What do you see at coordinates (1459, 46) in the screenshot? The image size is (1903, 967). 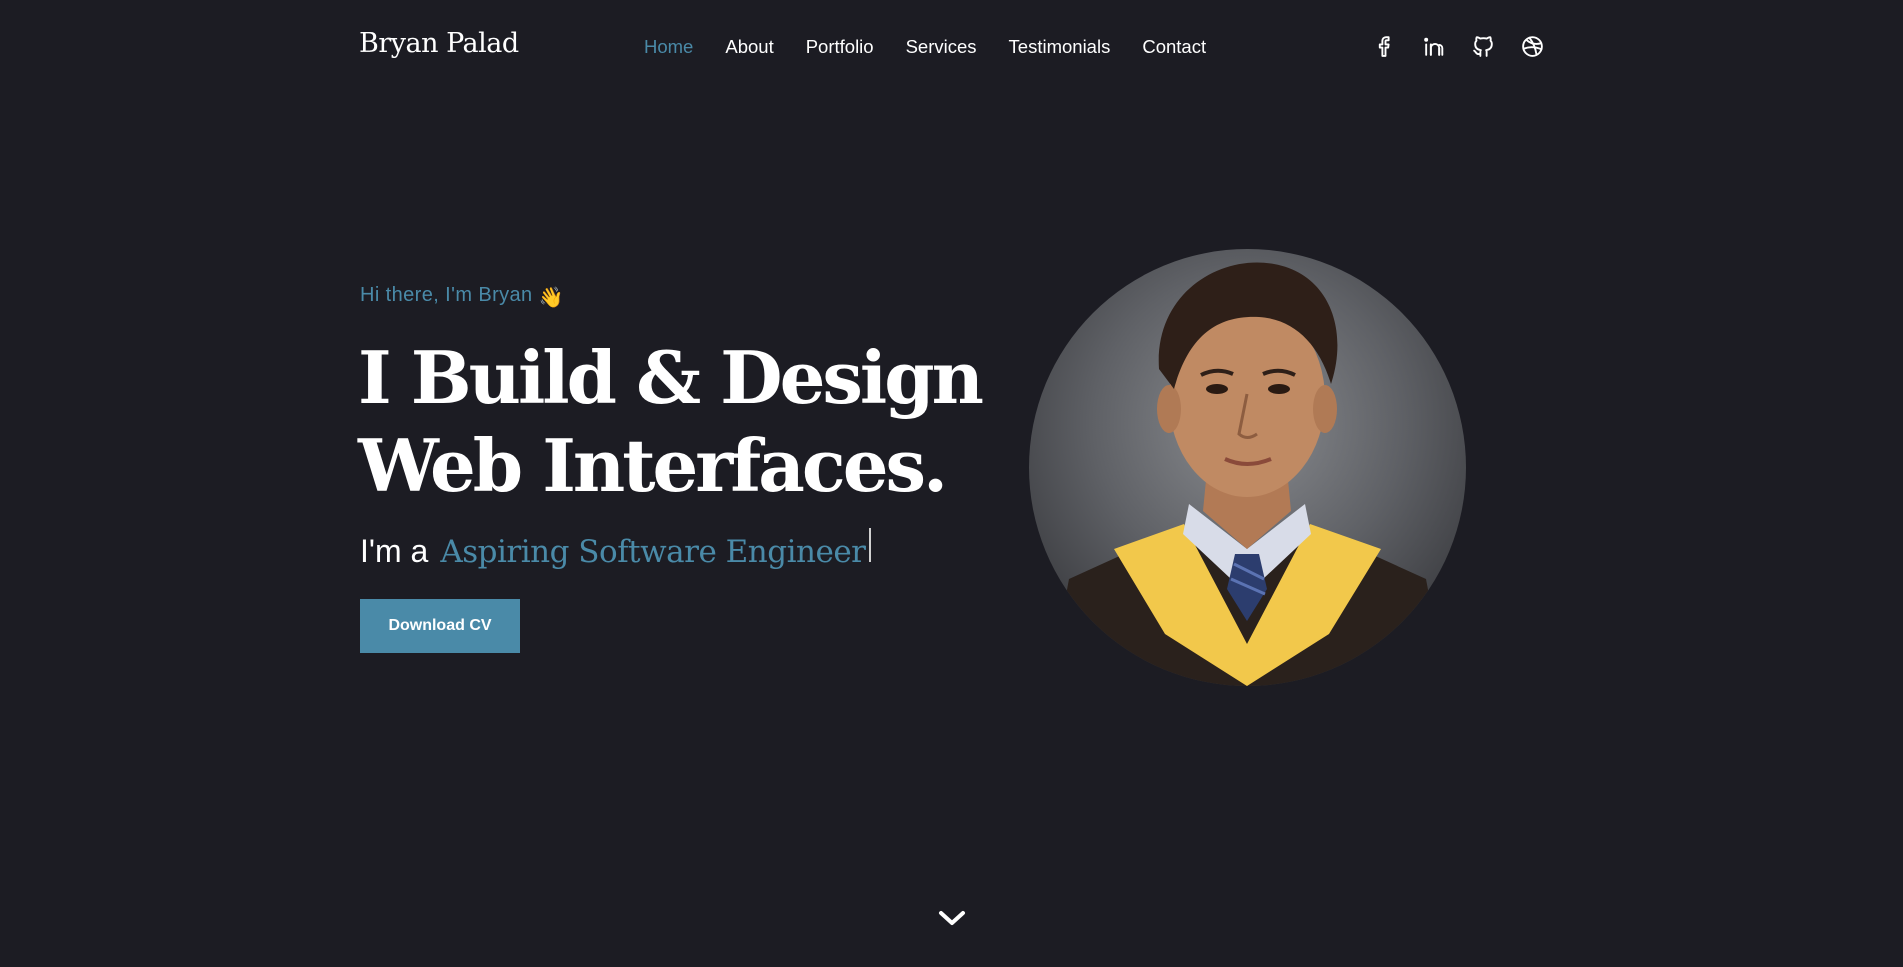 I see `social-links` at bounding box center [1459, 46].